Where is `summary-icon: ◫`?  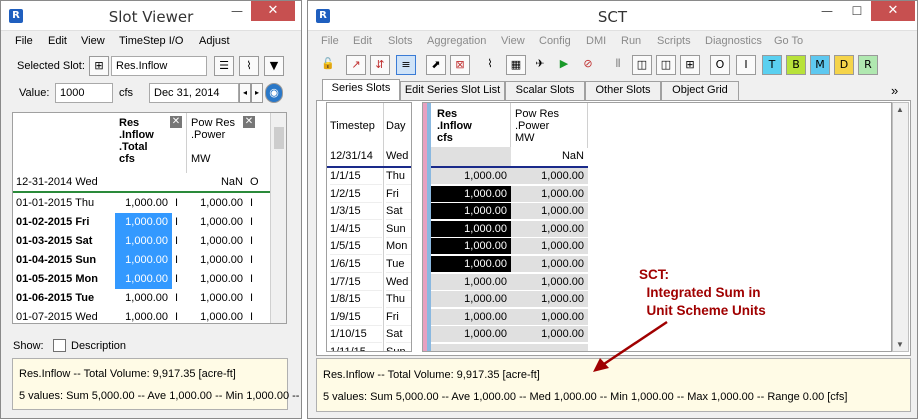 summary-icon: ◫ is located at coordinates (666, 65).